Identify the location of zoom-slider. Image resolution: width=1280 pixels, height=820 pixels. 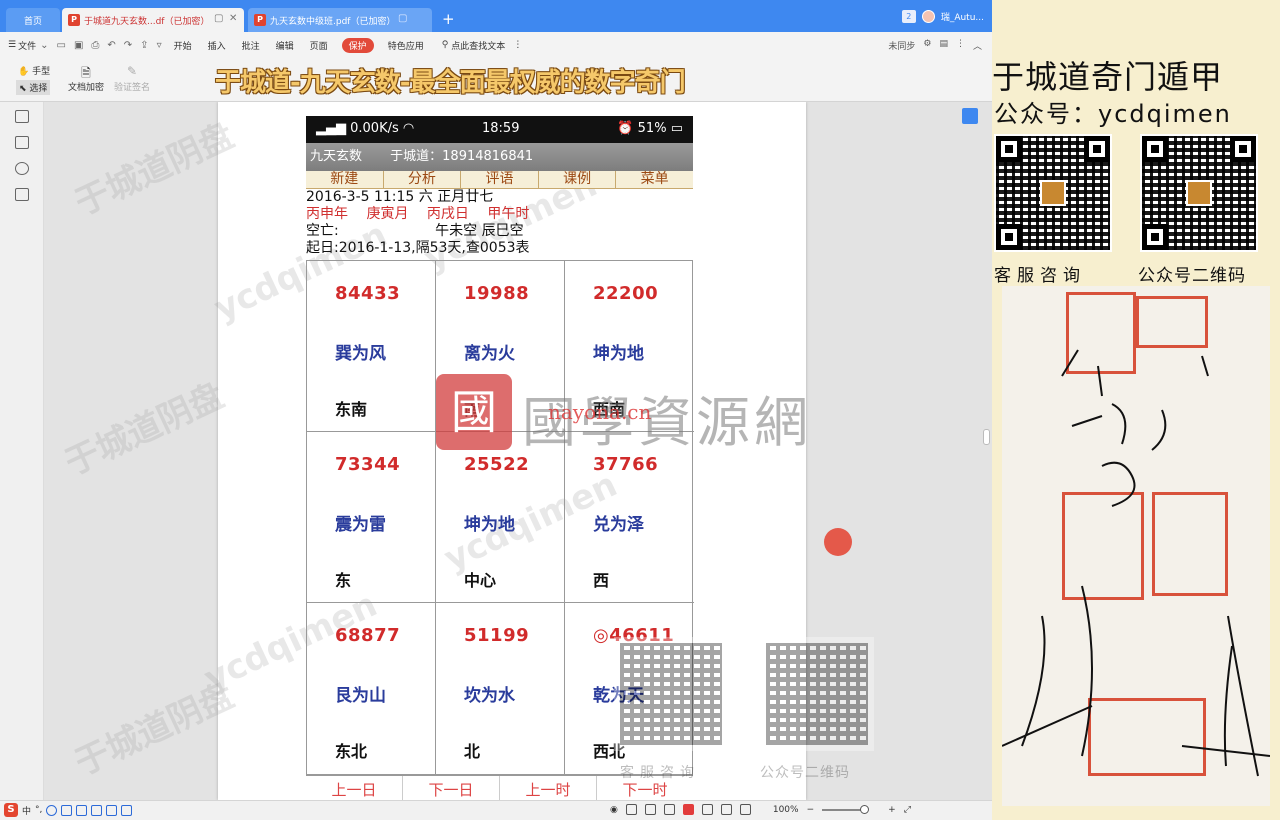
(846, 809).